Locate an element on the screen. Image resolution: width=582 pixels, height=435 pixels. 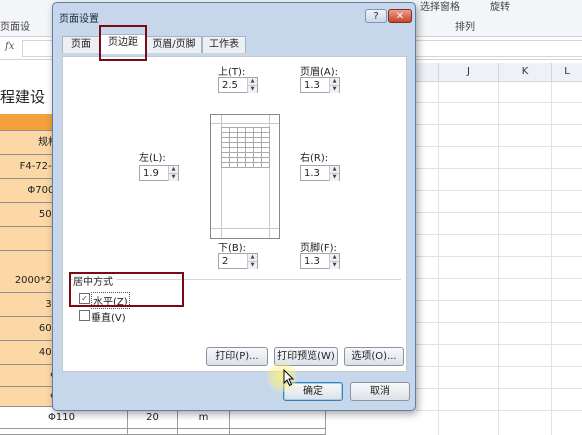
header-margin-spinner: 1.3 ▲ ▼ is located at coordinates (320, 85).